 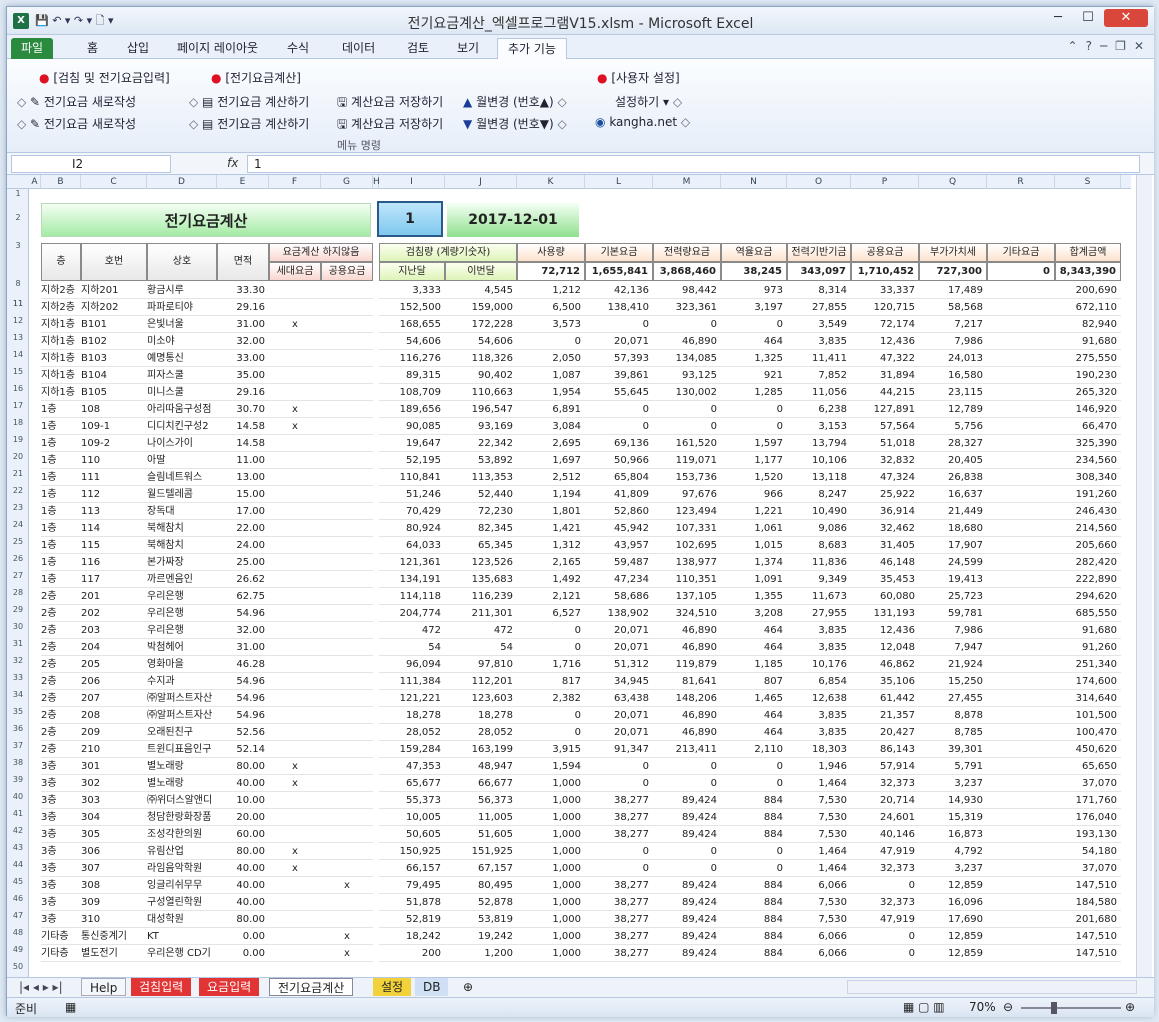 What do you see at coordinates (885, 511) in the screenshot?
I see `cell-commonfee: 36,914` at bounding box center [885, 511].